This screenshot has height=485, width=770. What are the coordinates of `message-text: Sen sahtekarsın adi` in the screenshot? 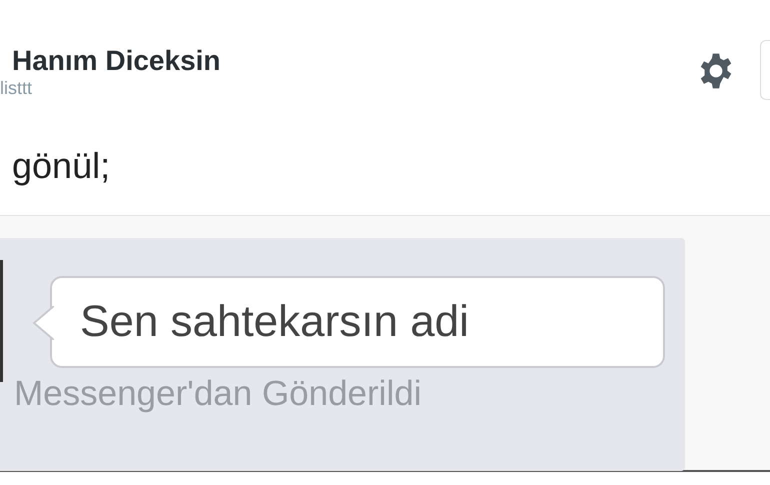 It's located at (274, 322).